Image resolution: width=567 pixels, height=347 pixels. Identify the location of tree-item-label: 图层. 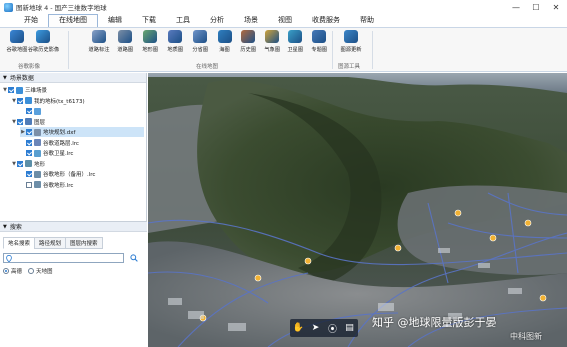
(40, 122).